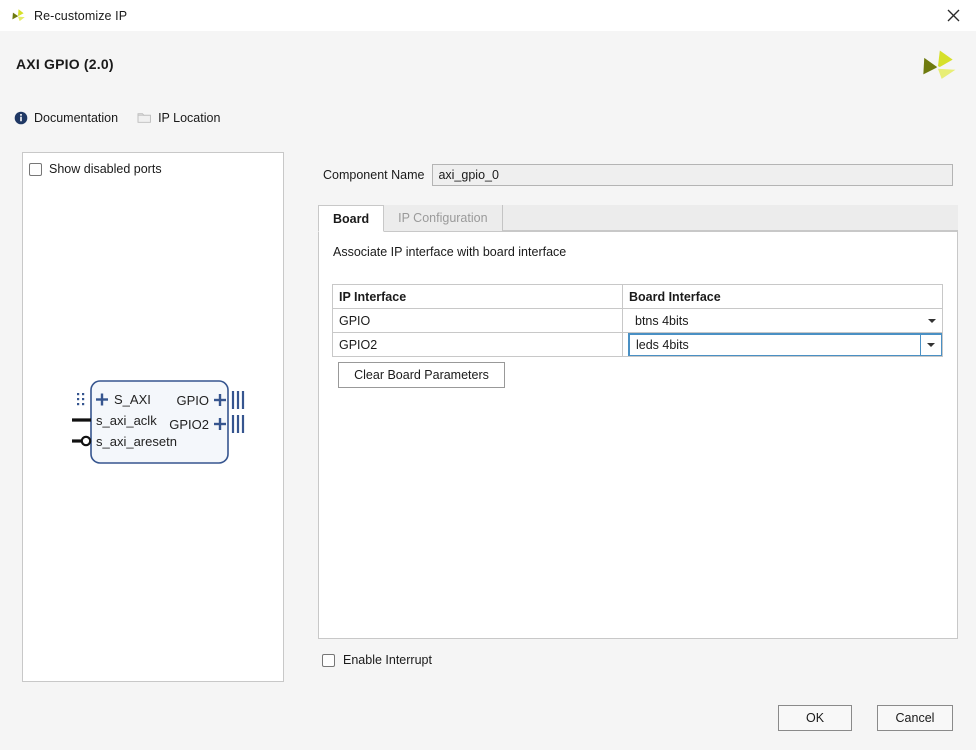  I want to click on clear-board-parameters-button: Clear Board Parameters, so click(421, 375).